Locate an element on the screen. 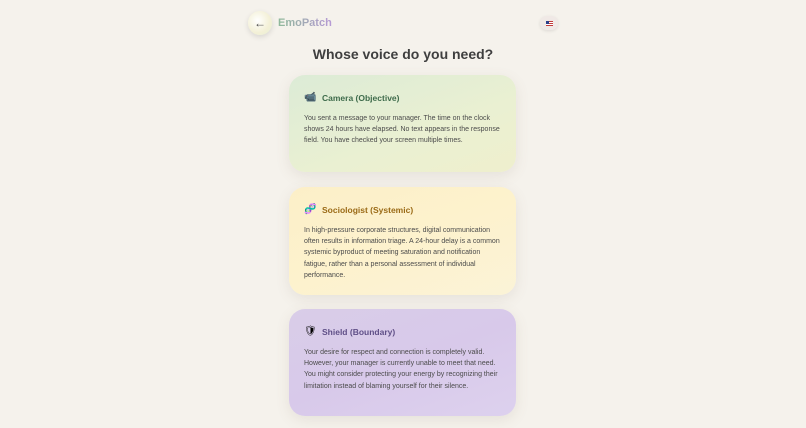 The height and width of the screenshot is (428, 806). shield-icon: 🛡 is located at coordinates (310, 331).